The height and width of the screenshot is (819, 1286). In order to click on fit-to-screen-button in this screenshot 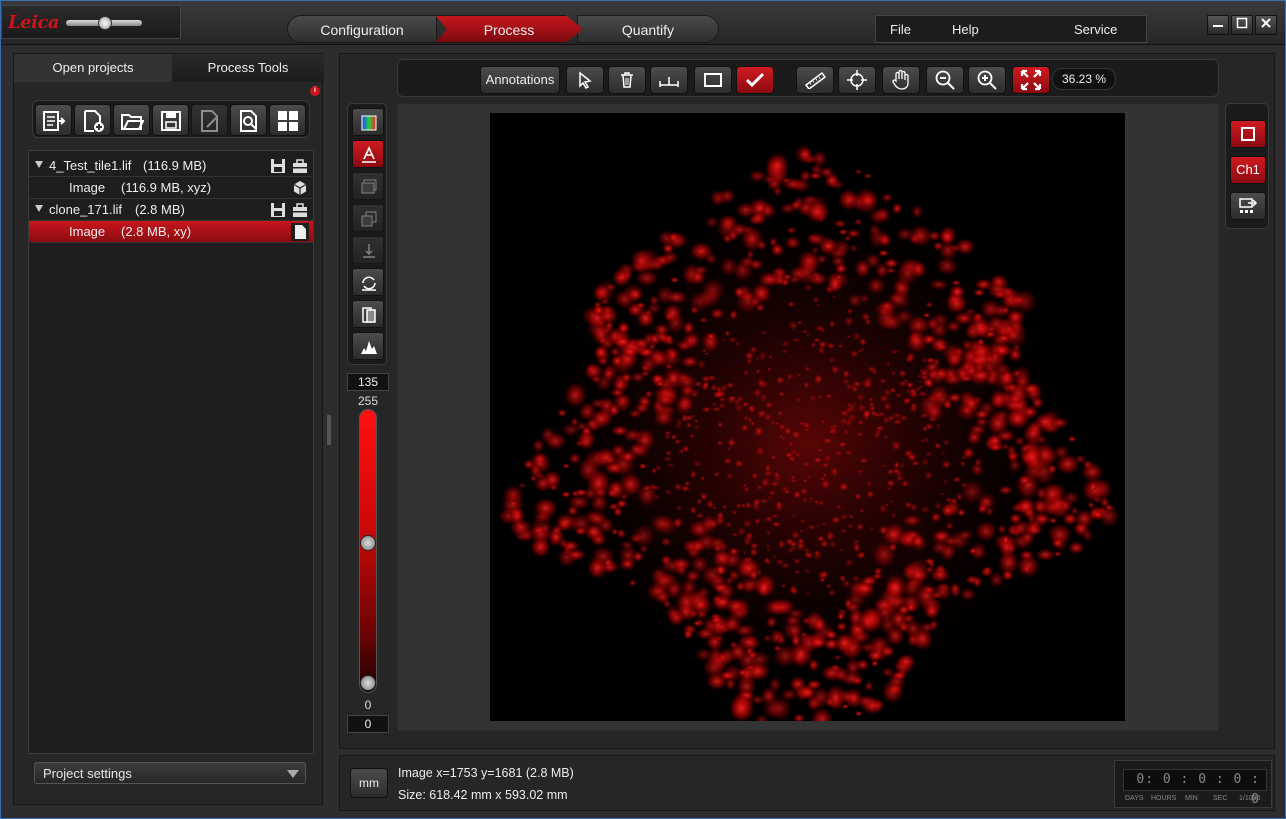, I will do `click(1031, 80)`.